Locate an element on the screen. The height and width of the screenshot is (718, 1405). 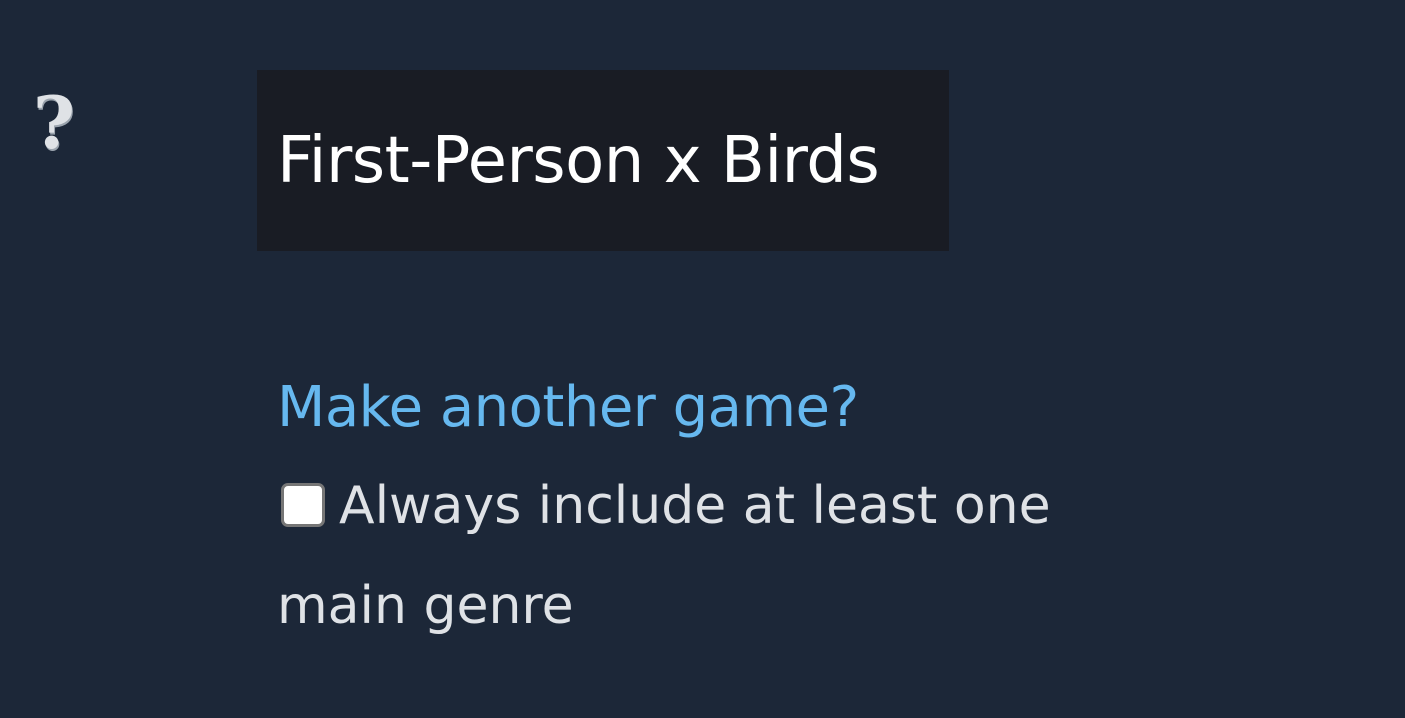
include-main-genre-checkbox is located at coordinates (303, 505).